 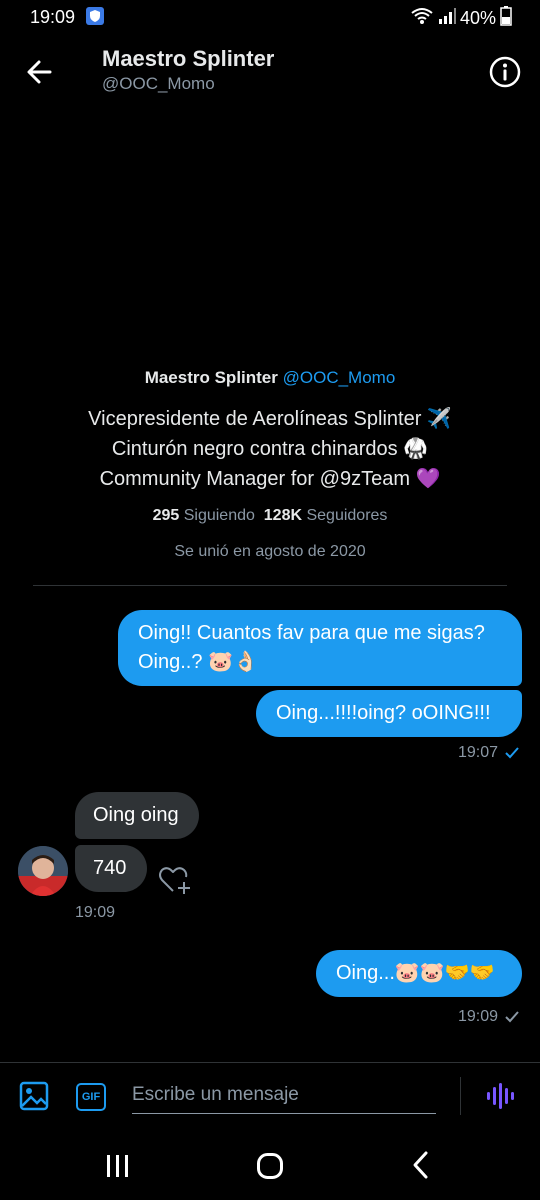 What do you see at coordinates (158, 83) in the screenshot?
I see `conversation-handle: @OOC_Momo` at bounding box center [158, 83].